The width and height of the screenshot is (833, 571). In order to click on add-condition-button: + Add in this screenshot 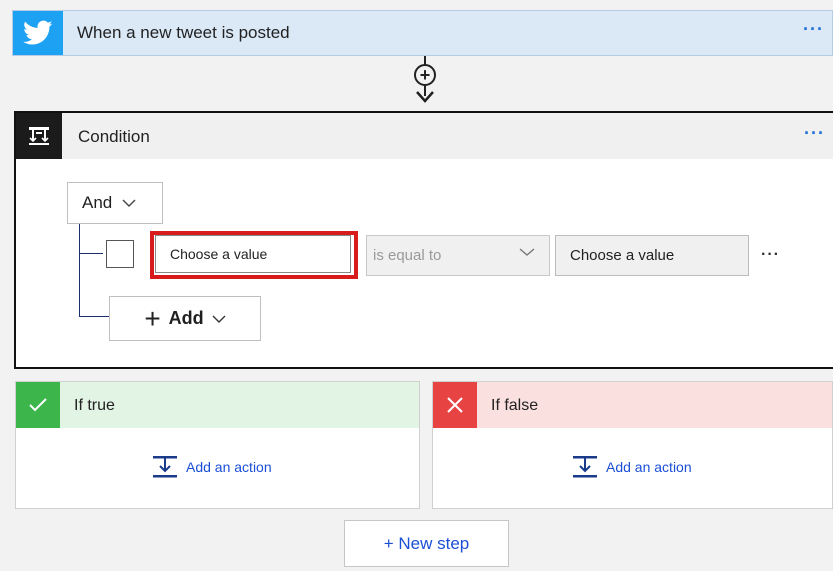, I will do `click(185, 318)`.